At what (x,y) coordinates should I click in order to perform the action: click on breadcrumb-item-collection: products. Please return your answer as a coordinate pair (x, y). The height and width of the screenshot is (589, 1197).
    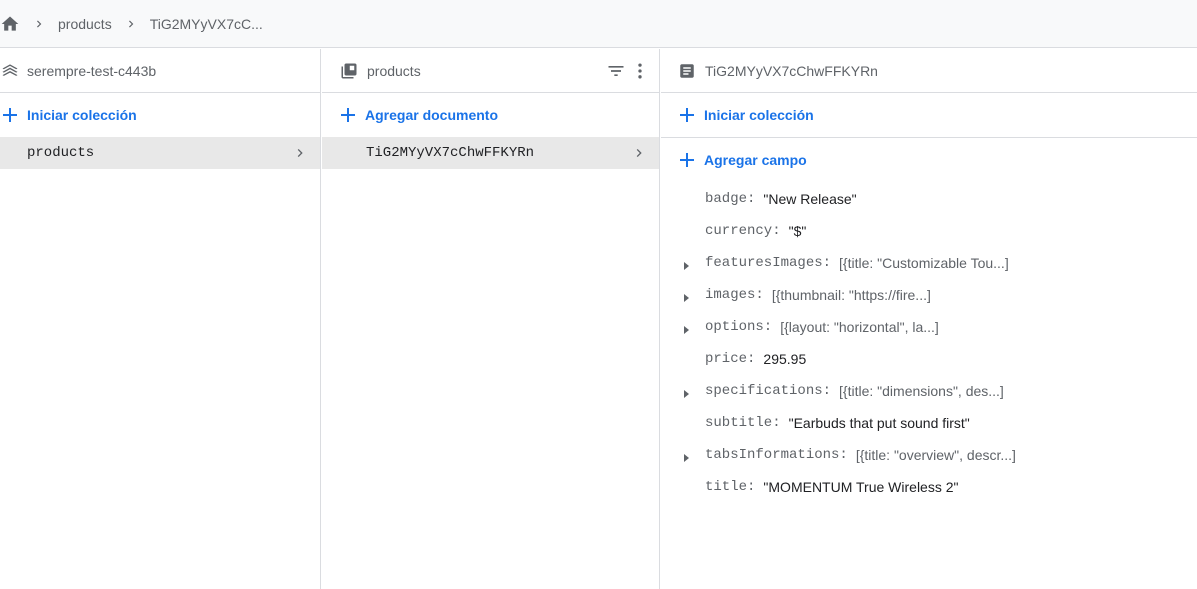
    Looking at the image, I should click on (85, 24).